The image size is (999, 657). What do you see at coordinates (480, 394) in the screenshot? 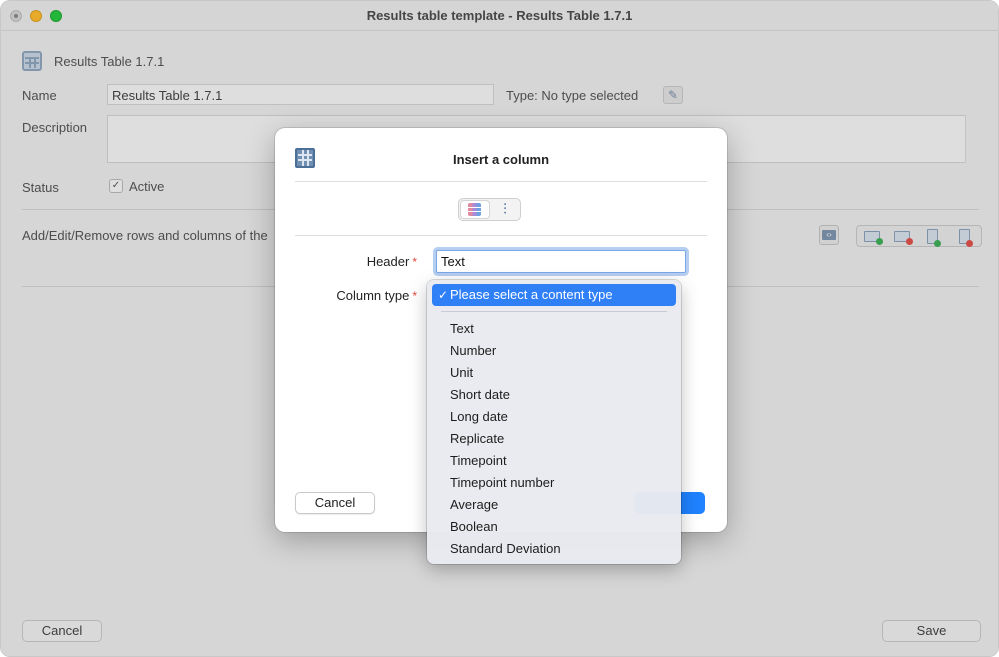
I see `menu-item: Short date` at bounding box center [480, 394].